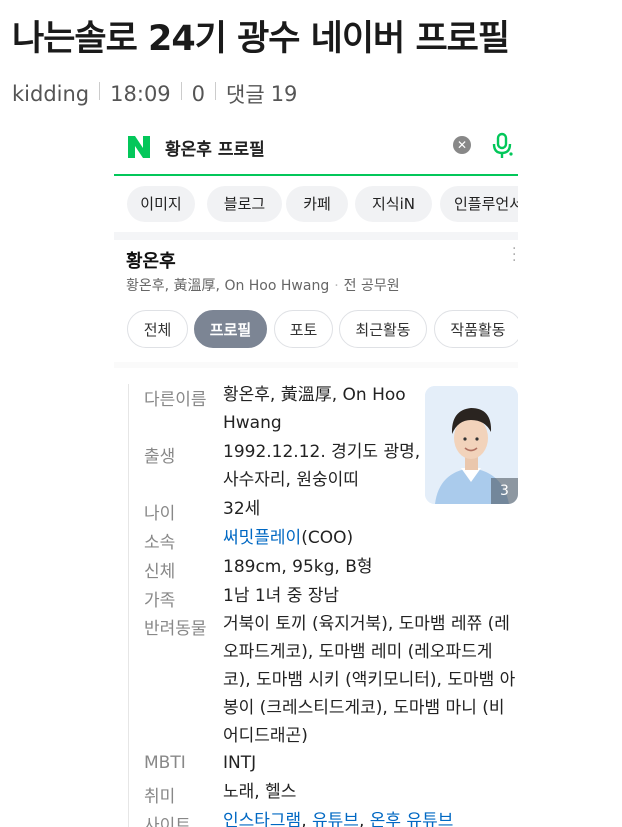  I want to click on onhoo-youtube-link: 온후 유튜브, so click(412, 819).